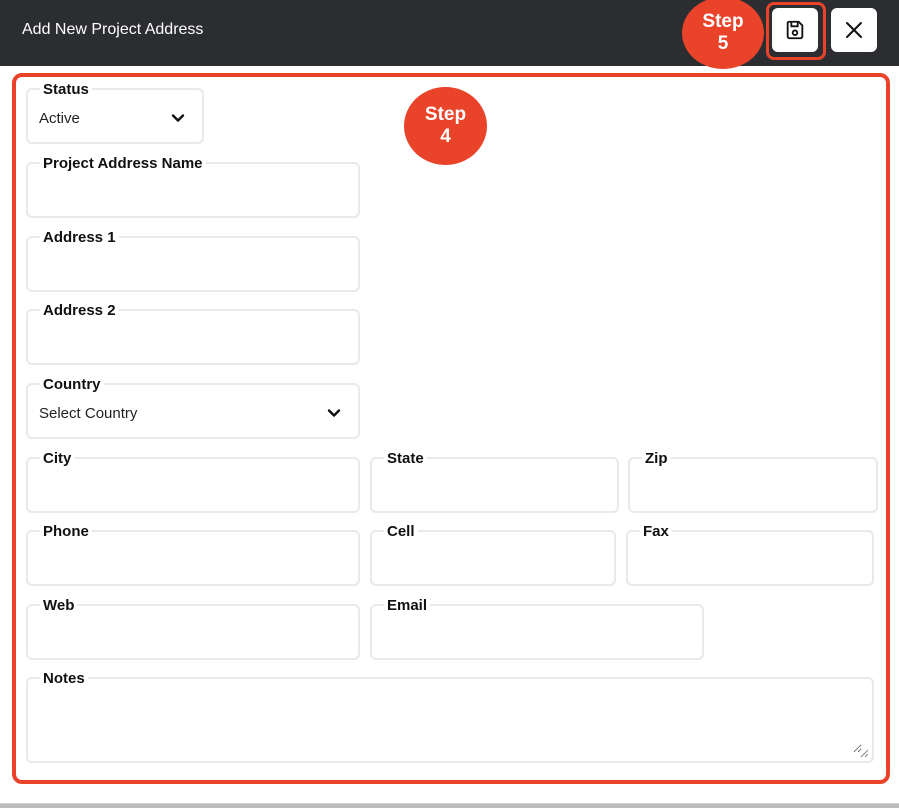 The image size is (899, 808). I want to click on zip-input, so click(753, 488).